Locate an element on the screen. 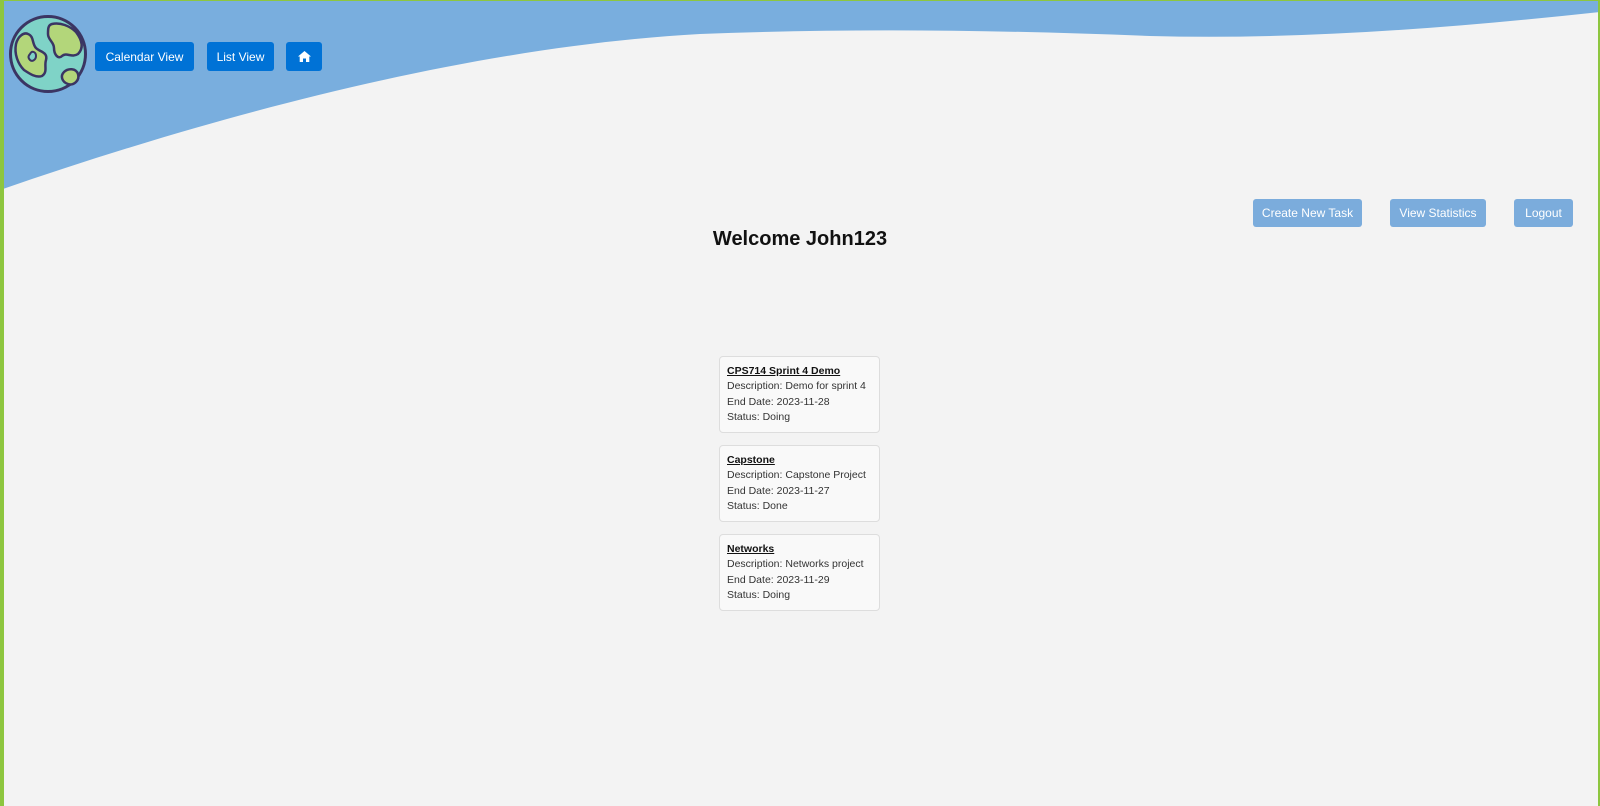 This screenshot has height=806, width=1600. task-description: Description: Capstone Project is located at coordinates (796, 475).